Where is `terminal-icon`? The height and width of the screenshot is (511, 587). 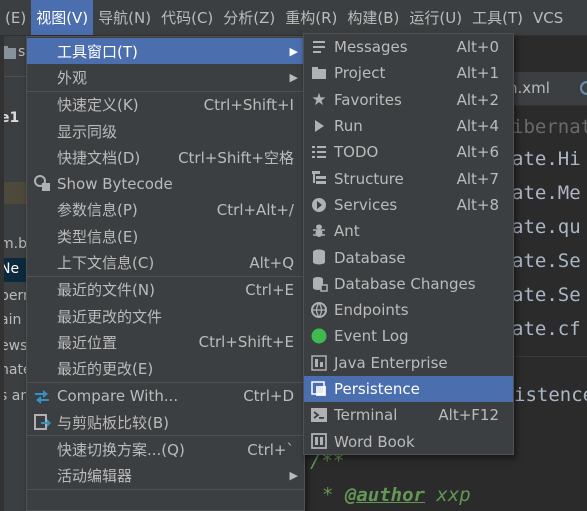 terminal-icon is located at coordinates (319, 415).